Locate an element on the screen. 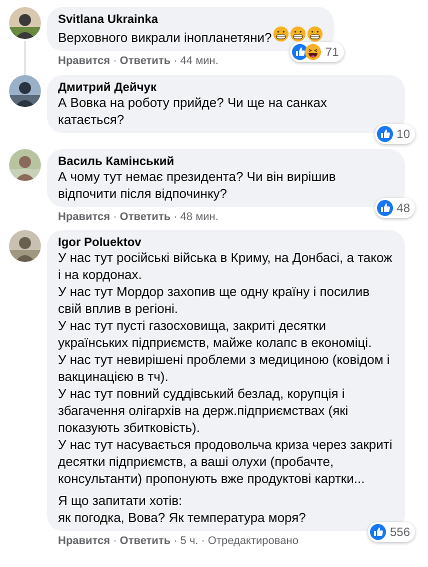 Image resolution: width=428 pixels, height=567 pixels. timestamp: 5 ч. is located at coordinates (189, 541).